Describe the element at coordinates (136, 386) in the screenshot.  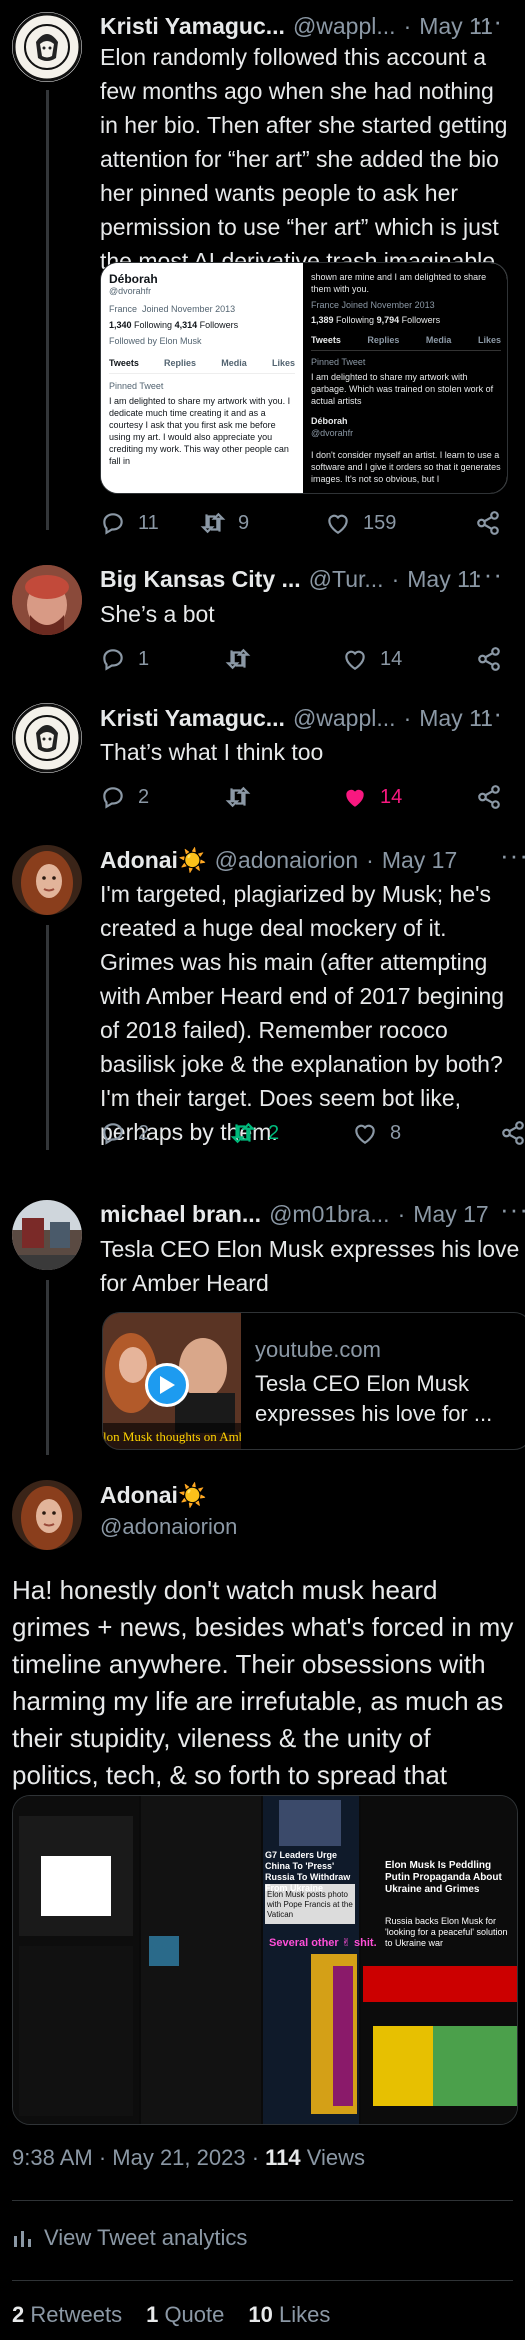
I see `screenshot-pinned: Pinned Tweet` at that location.